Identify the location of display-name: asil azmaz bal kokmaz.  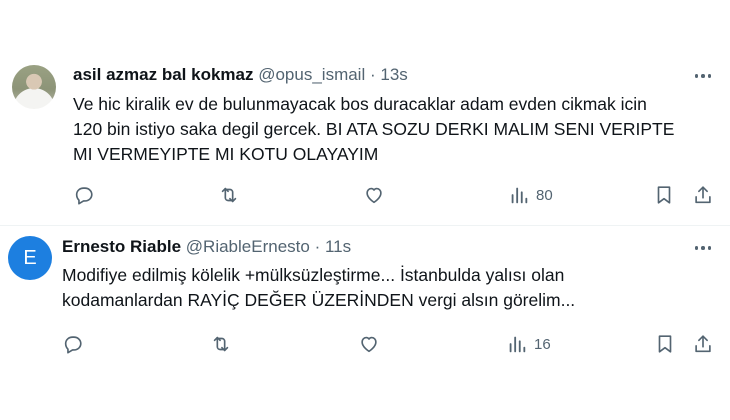
(163, 74).